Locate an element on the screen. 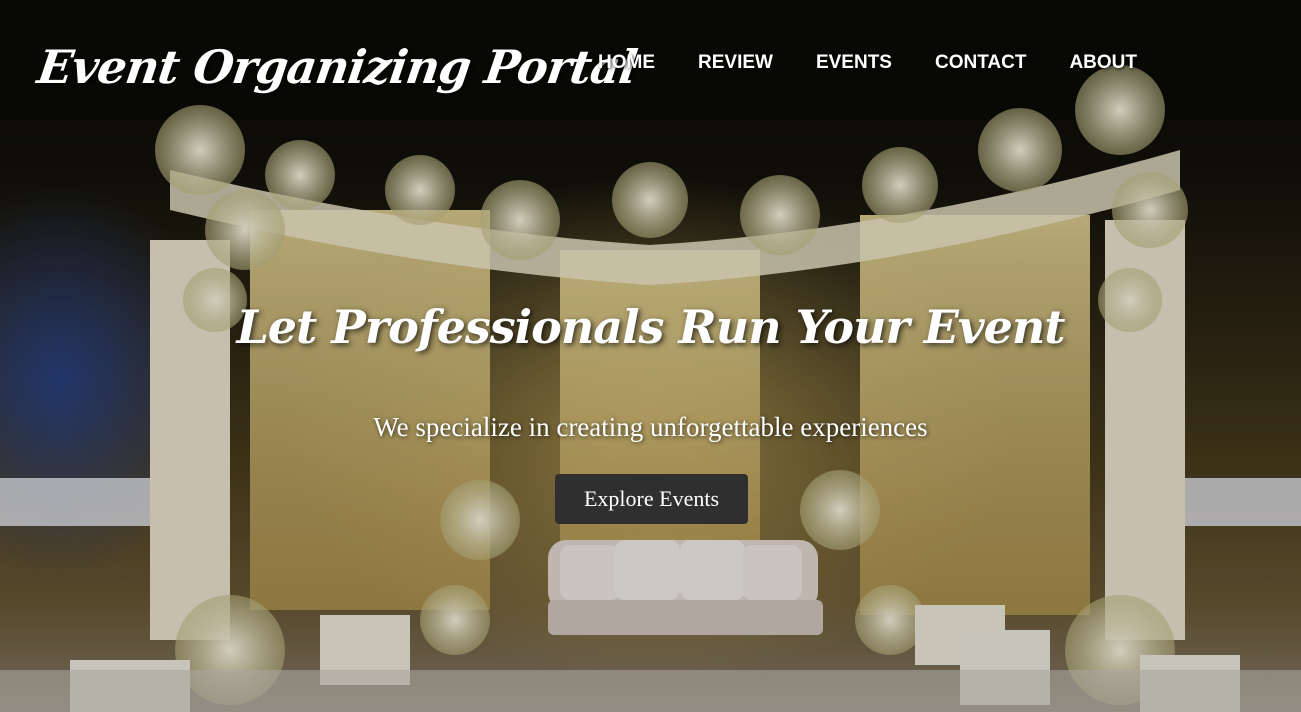 The height and width of the screenshot is (712, 1301). nav-item-home: HOME is located at coordinates (626, 63).